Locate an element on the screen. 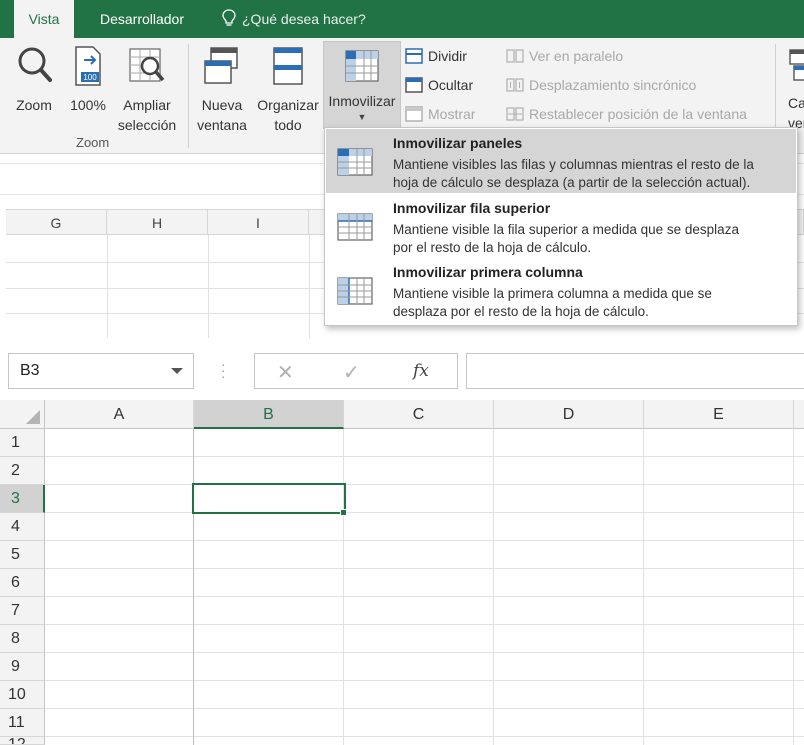 Image resolution: width=804 pixels, height=745 pixels. enter-check-icon: ✓ is located at coordinates (351, 372).